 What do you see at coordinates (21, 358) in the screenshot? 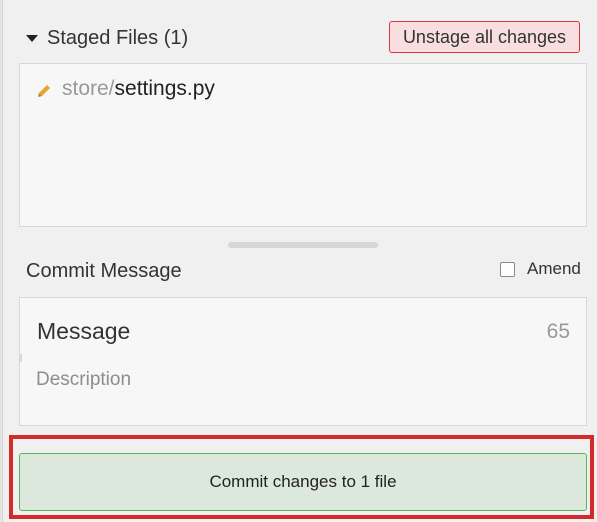
I see `message-divider` at bounding box center [21, 358].